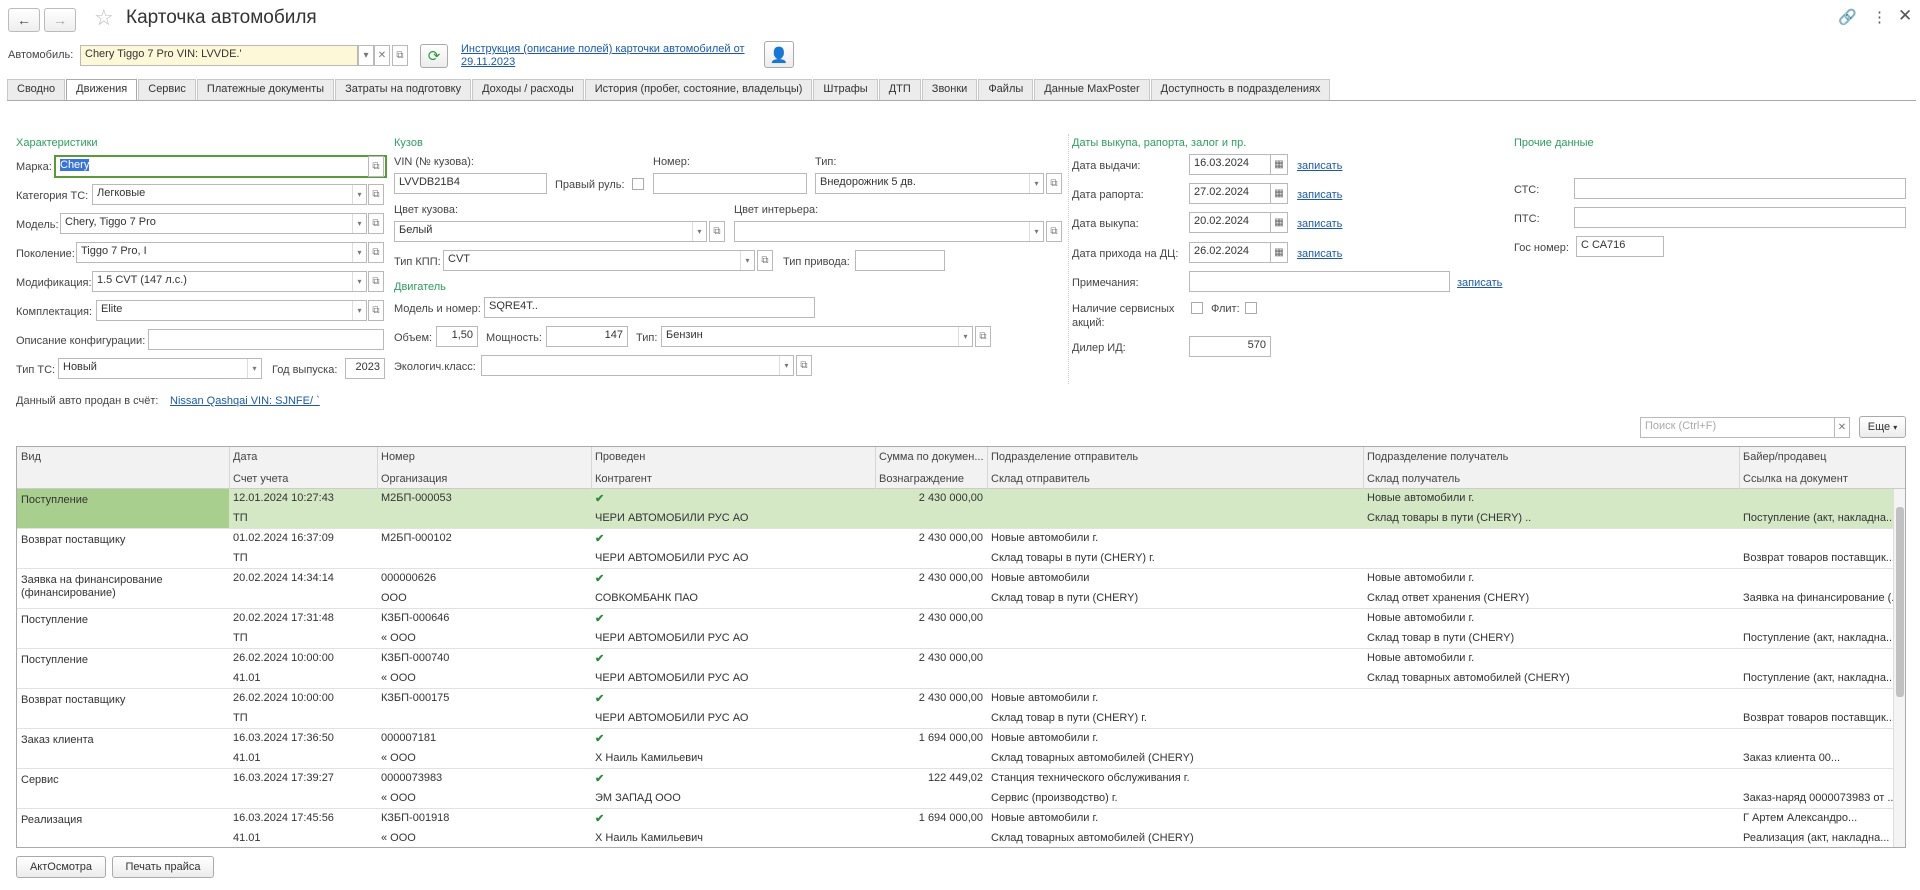  What do you see at coordinates (1737, 427) in the screenshot?
I see `search-input: Поиск (Ctrl+F)` at bounding box center [1737, 427].